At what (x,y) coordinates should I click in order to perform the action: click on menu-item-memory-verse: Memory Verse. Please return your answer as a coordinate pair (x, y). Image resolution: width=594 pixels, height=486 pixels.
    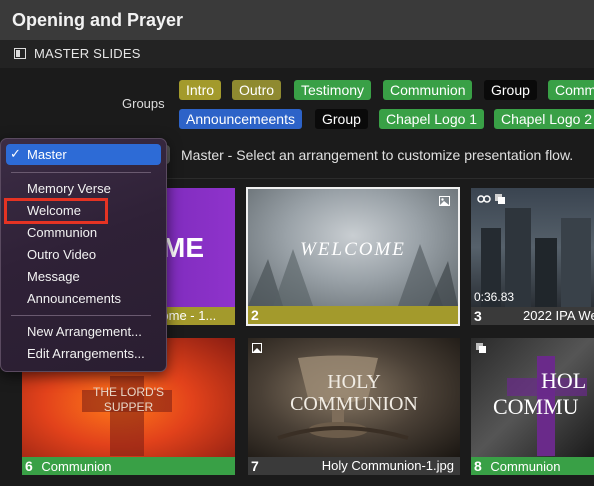
    Looking at the image, I should click on (69, 188).